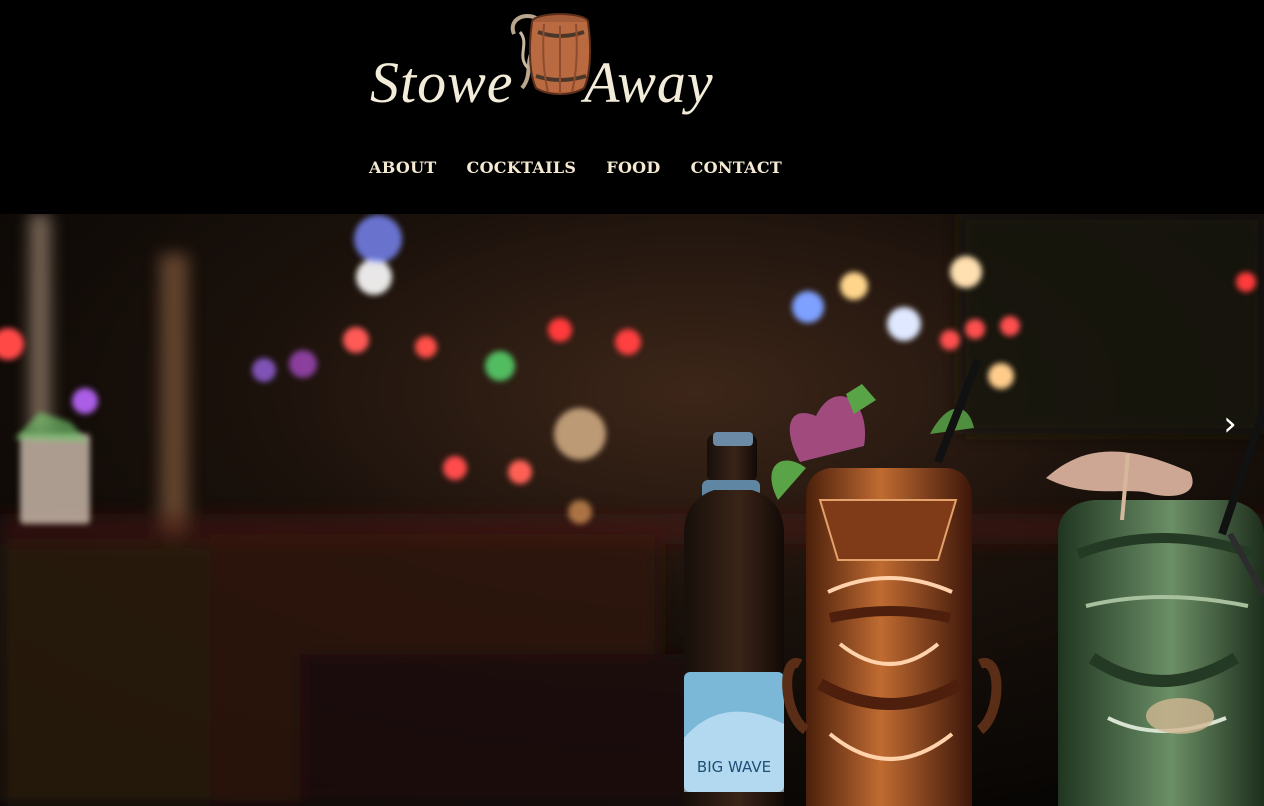  What do you see at coordinates (892, 637) in the screenshot?
I see `tiki-mug-brown` at bounding box center [892, 637].